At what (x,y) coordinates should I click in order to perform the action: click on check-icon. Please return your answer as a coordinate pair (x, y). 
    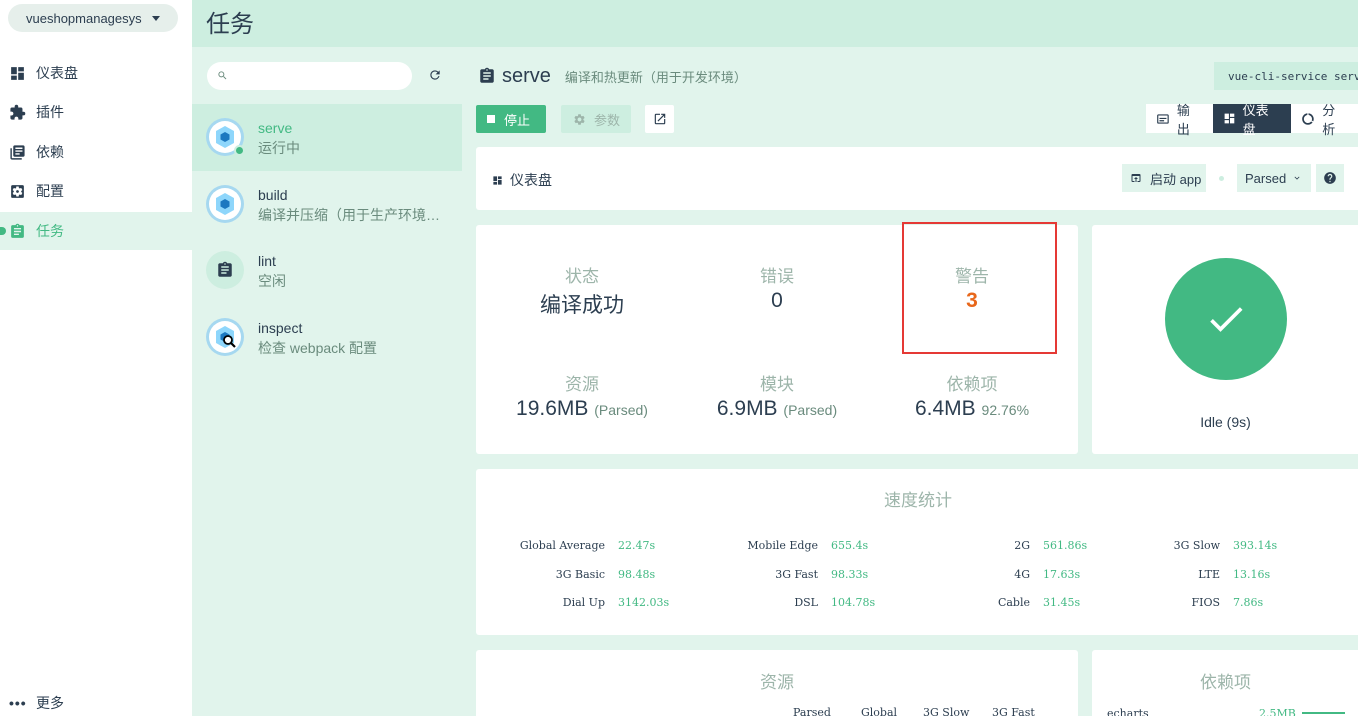
    Looking at the image, I should click on (1226, 319).